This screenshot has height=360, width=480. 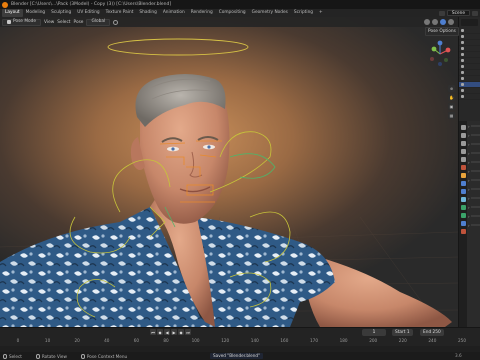 I want to click on solid-shading-icon, so click(x=435, y=22).